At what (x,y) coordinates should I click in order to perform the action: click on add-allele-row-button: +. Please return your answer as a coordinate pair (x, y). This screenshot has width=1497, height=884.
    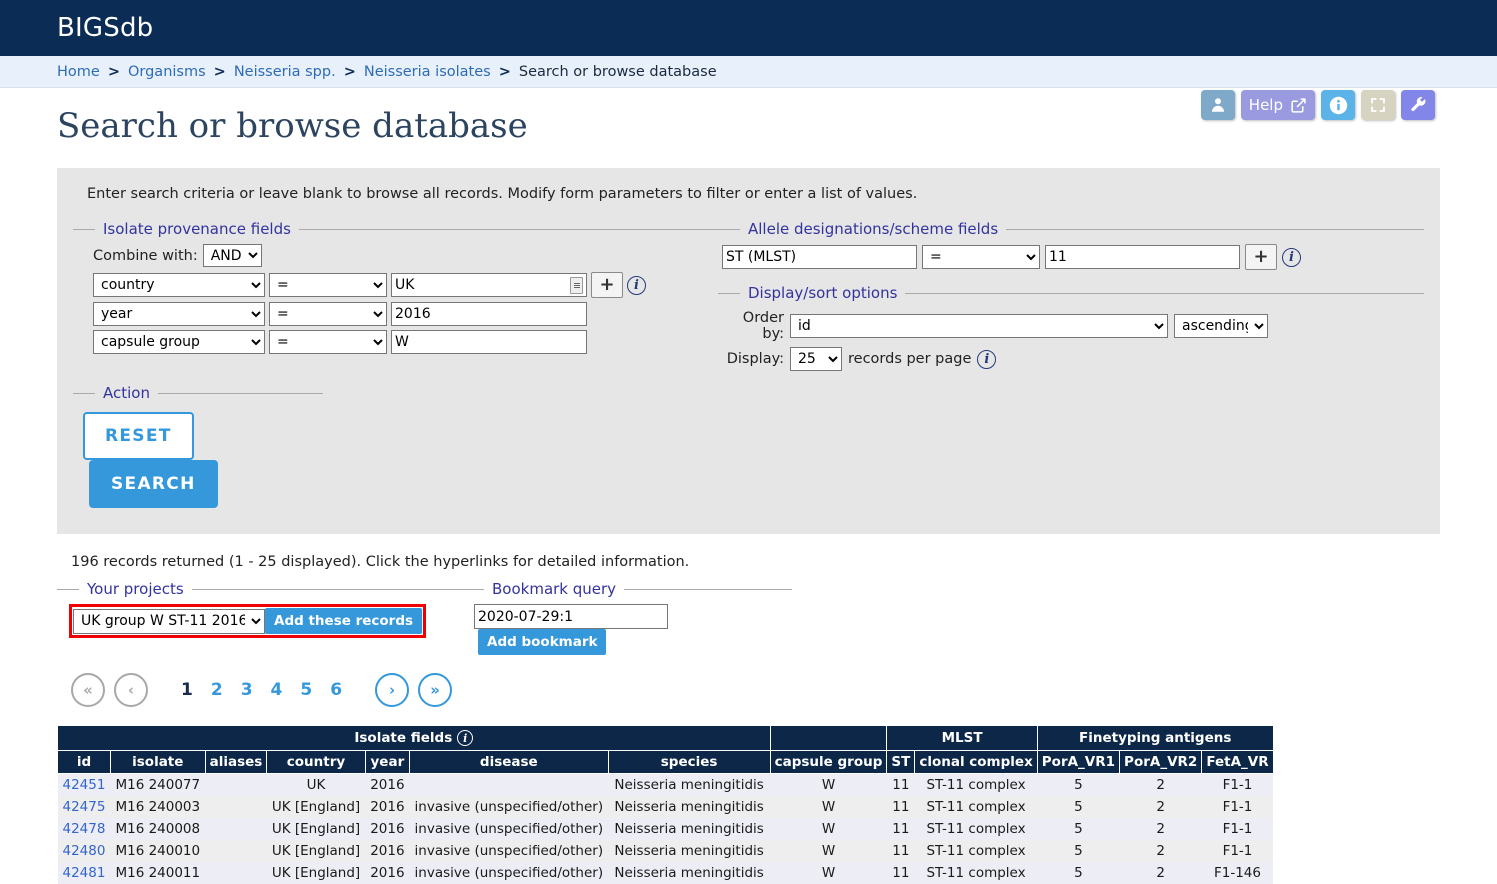
    Looking at the image, I should click on (1261, 257).